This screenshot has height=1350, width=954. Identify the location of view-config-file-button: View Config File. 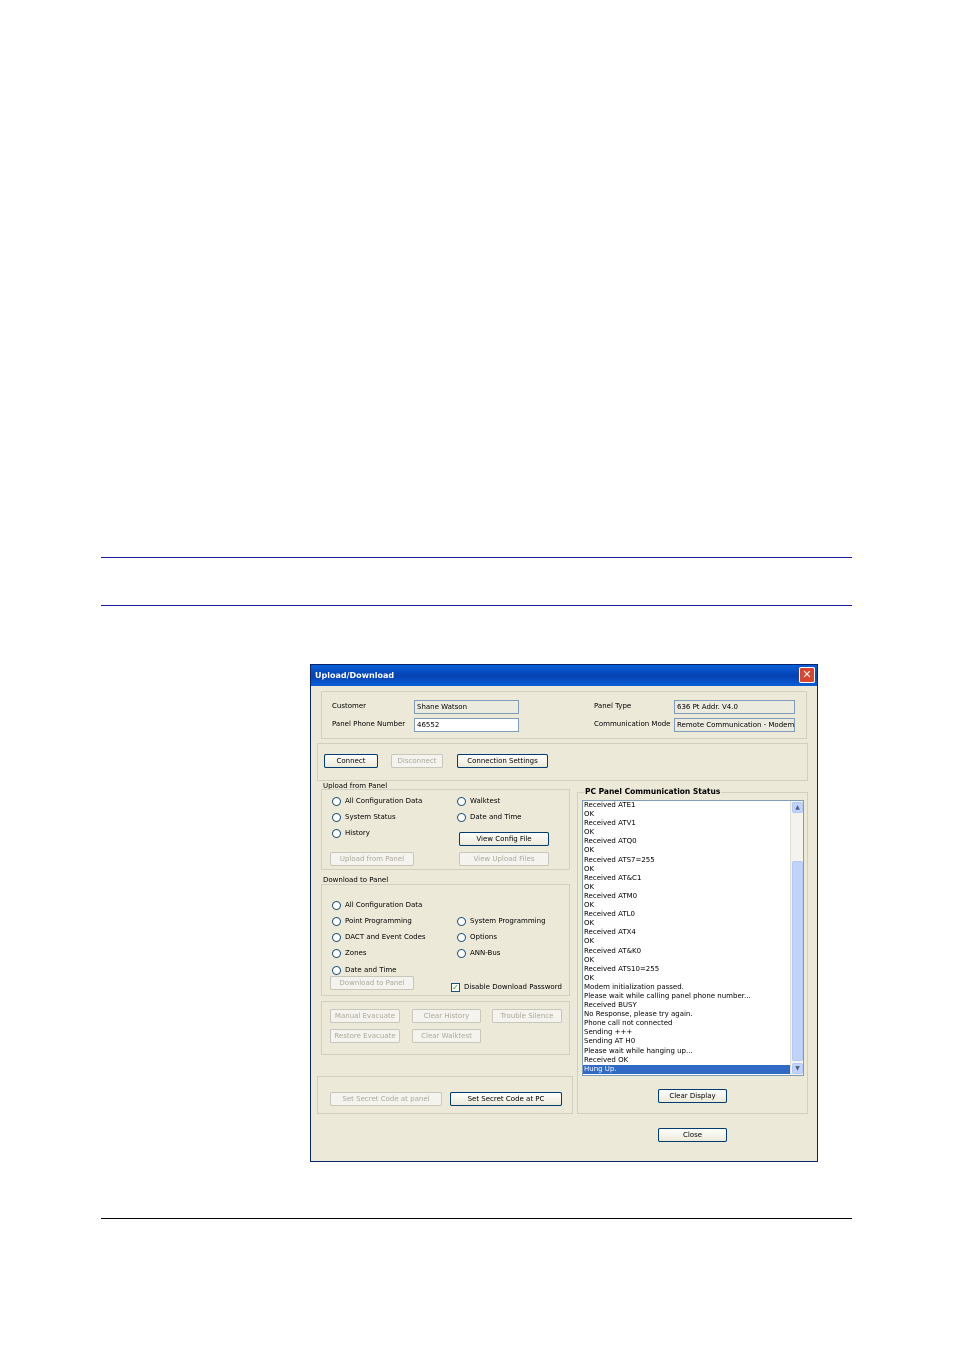
(504, 839).